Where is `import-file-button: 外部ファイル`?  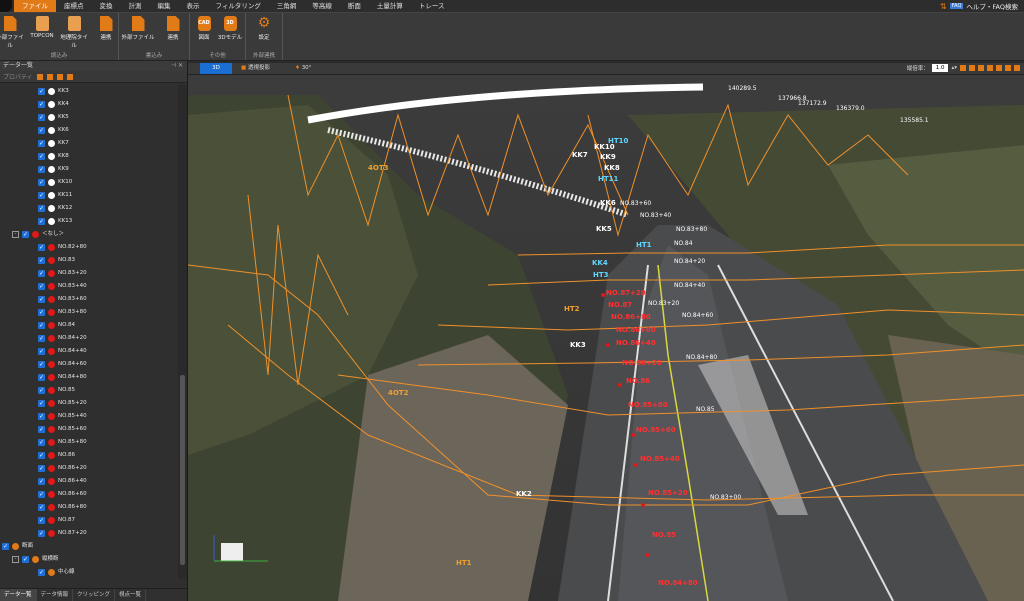
import-file-button: 外部ファイル is located at coordinates (12, 32).